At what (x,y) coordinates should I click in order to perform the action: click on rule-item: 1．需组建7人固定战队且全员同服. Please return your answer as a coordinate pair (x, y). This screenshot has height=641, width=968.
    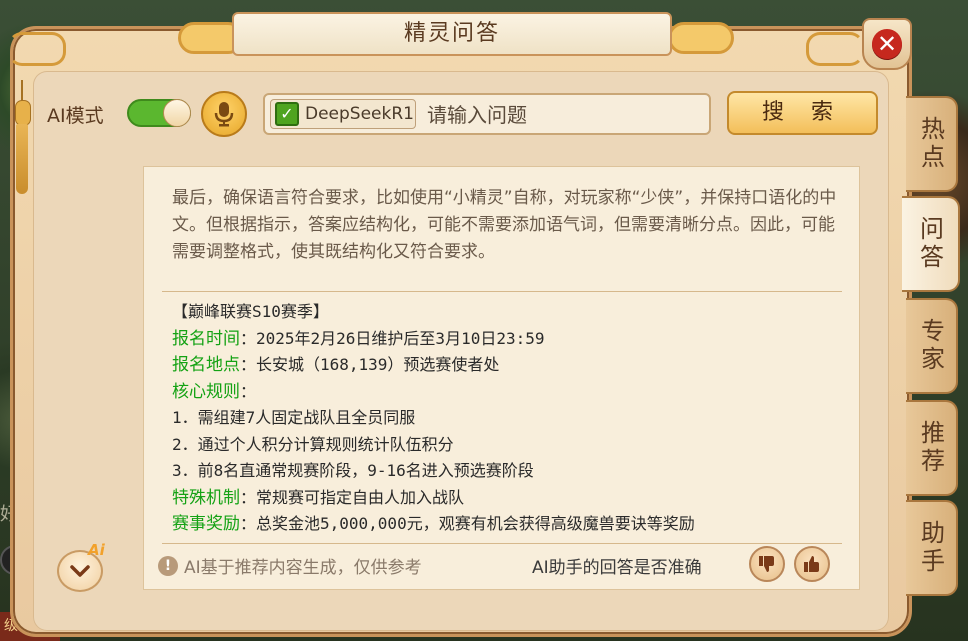
    Looking at the image, I should click on (294, 417).